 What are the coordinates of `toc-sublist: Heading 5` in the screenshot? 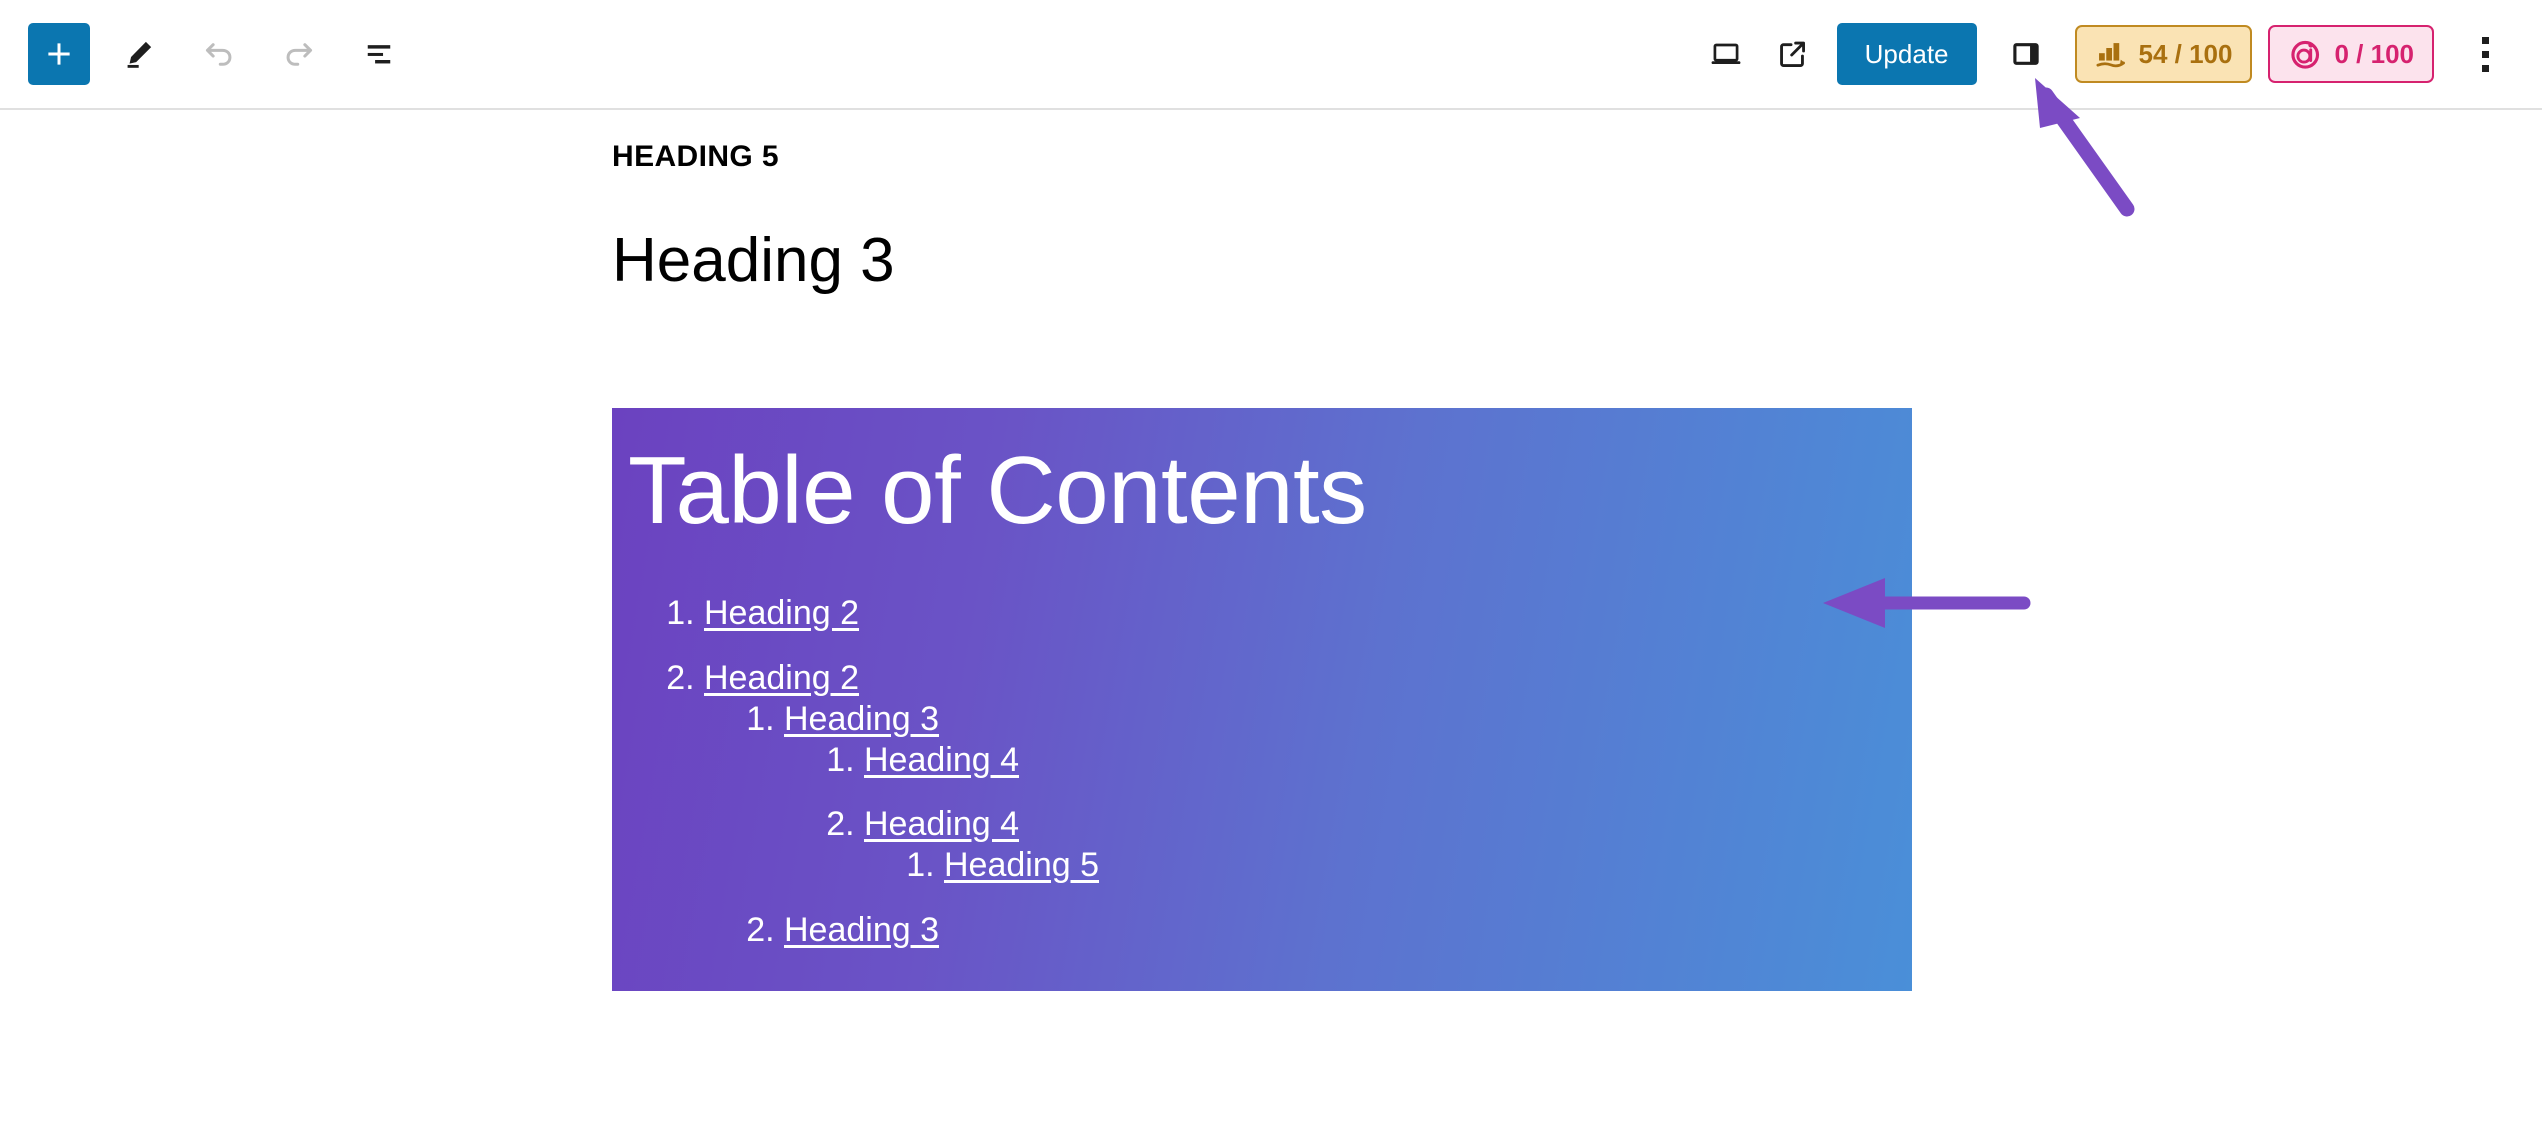 It's located at (1388, 865).